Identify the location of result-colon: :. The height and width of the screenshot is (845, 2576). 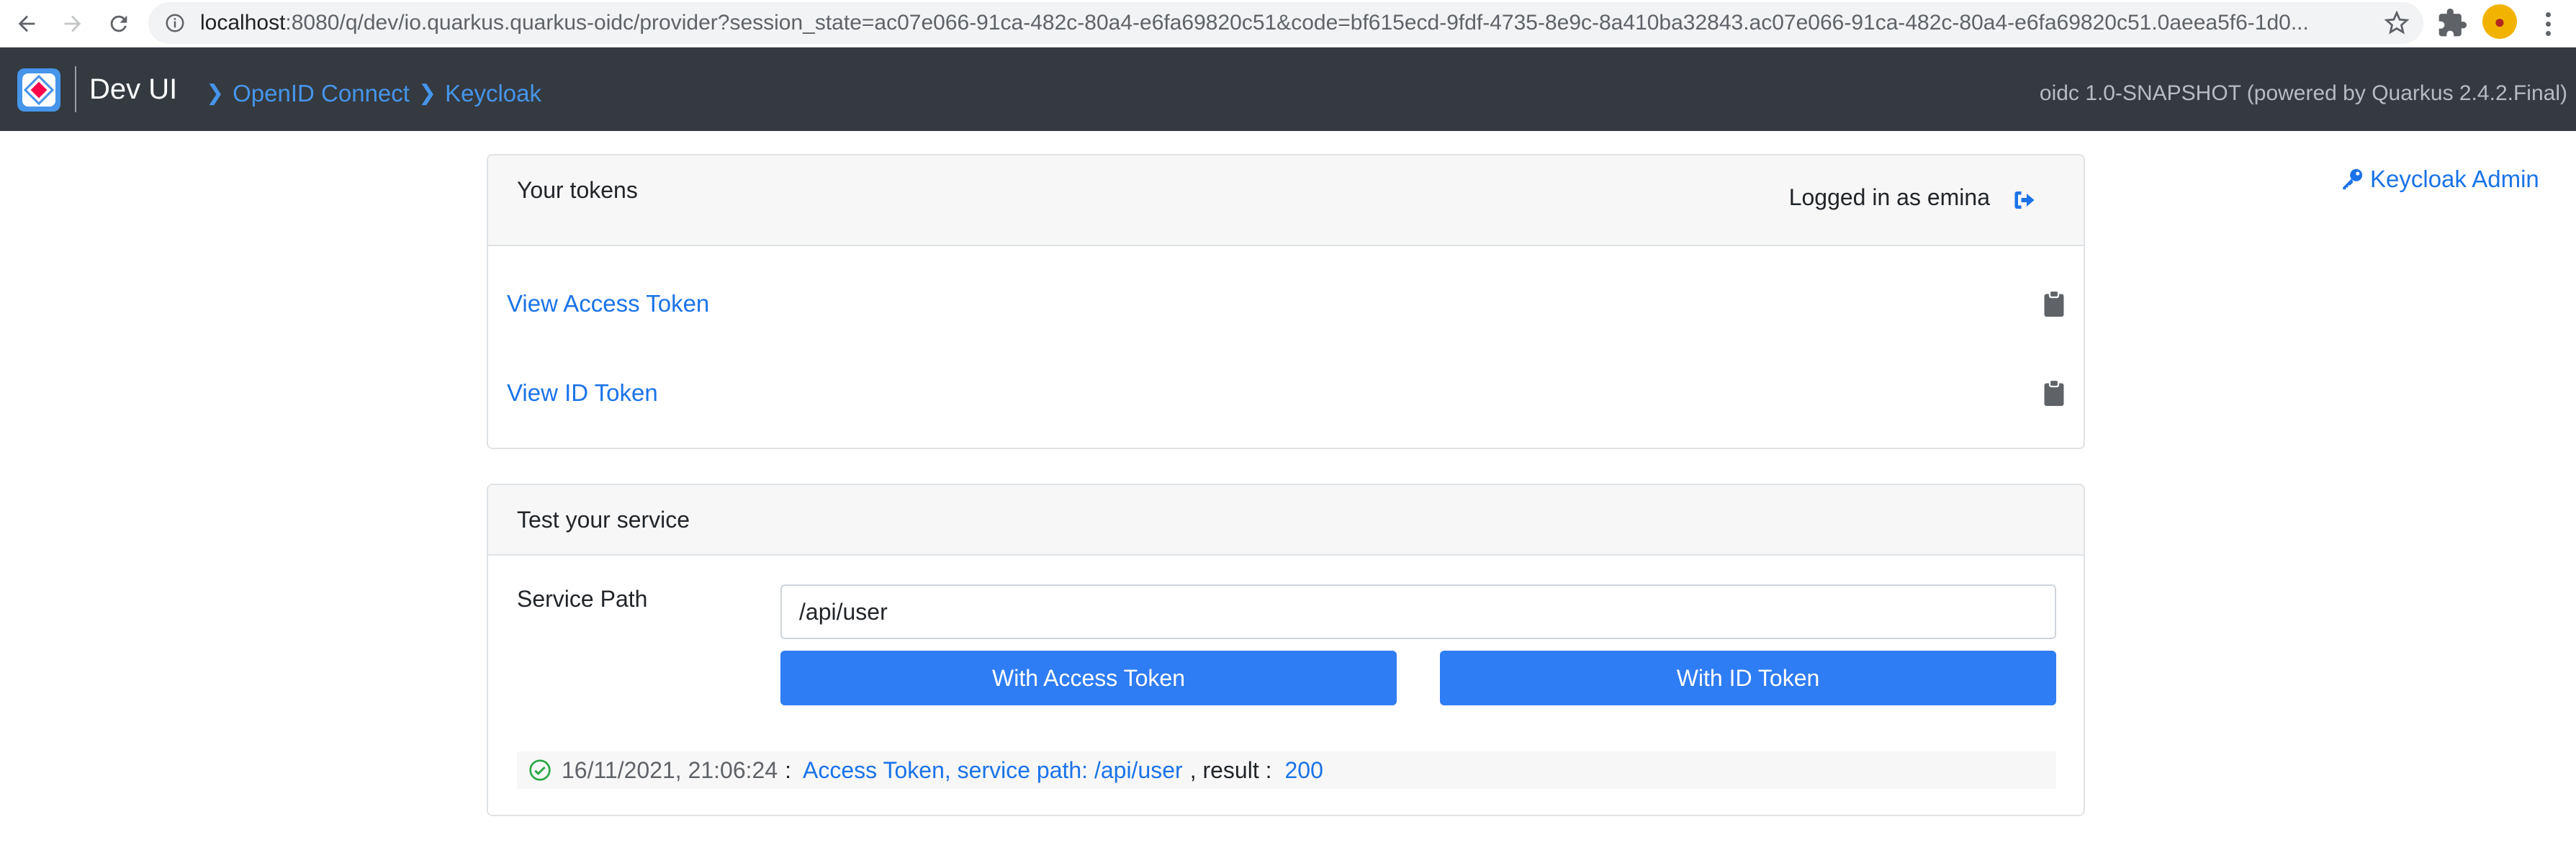
(788, 769).